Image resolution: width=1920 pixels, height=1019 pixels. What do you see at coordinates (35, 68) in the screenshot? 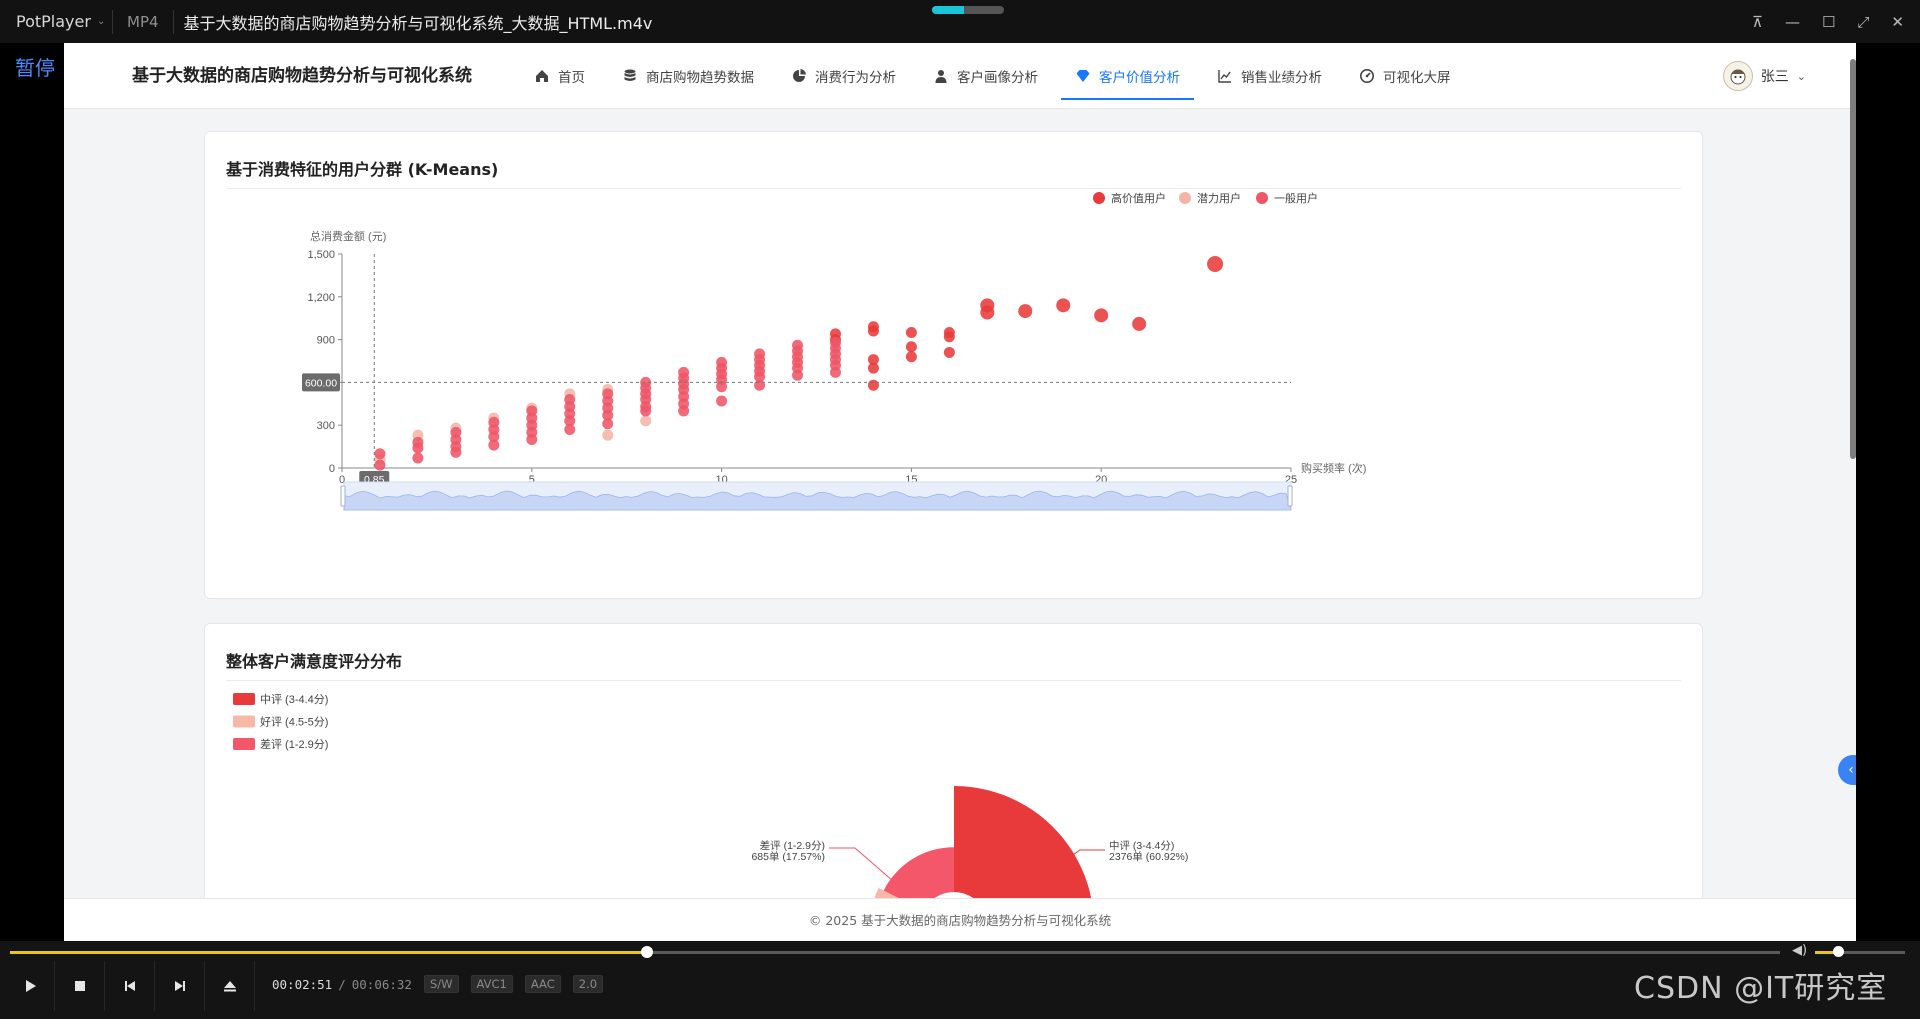
I see `pause-osd-label: 暂停` at bounding box center [35, 68].